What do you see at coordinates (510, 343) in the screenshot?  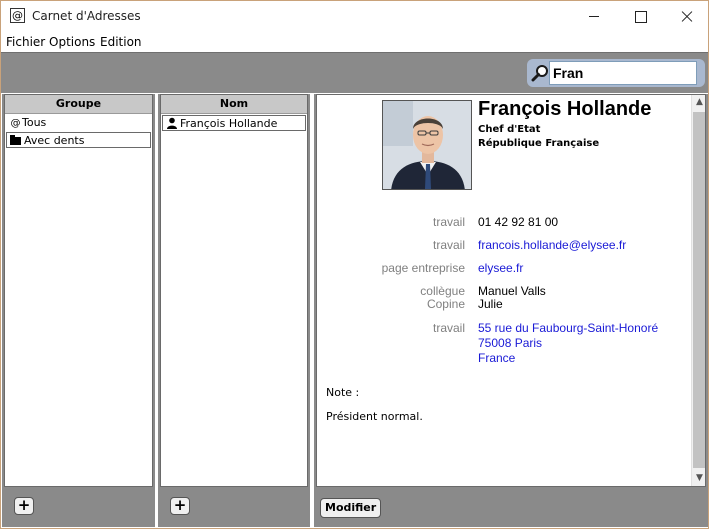 I see `address-city: 75008 Paris` at bounding box center [510, 343].